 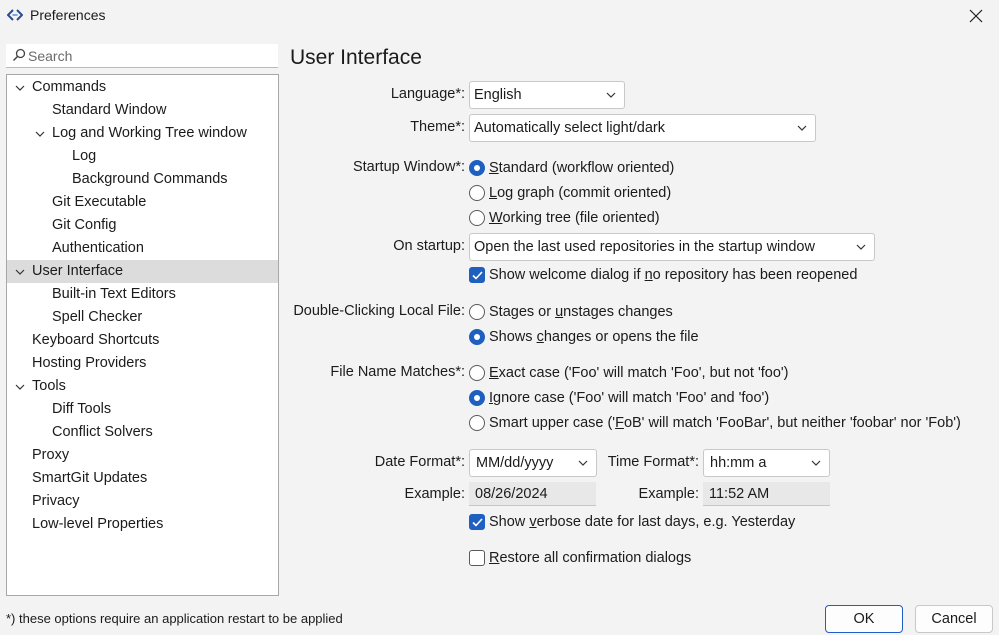 What do you see at coordinates (97, 317) in the screenshot?
I see `tree-item-label: Spell Checker` at bounding box center [97, 317].